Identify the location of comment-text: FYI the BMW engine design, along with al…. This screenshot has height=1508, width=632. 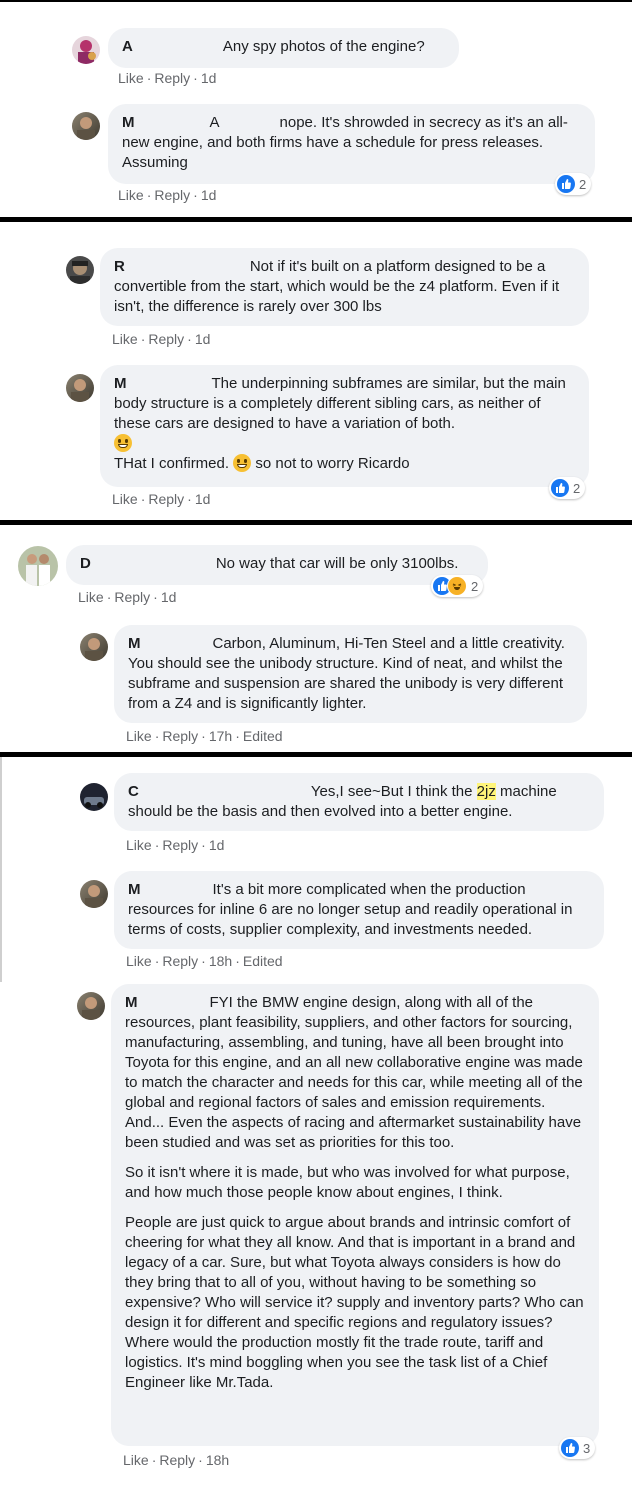
(354, 1072).